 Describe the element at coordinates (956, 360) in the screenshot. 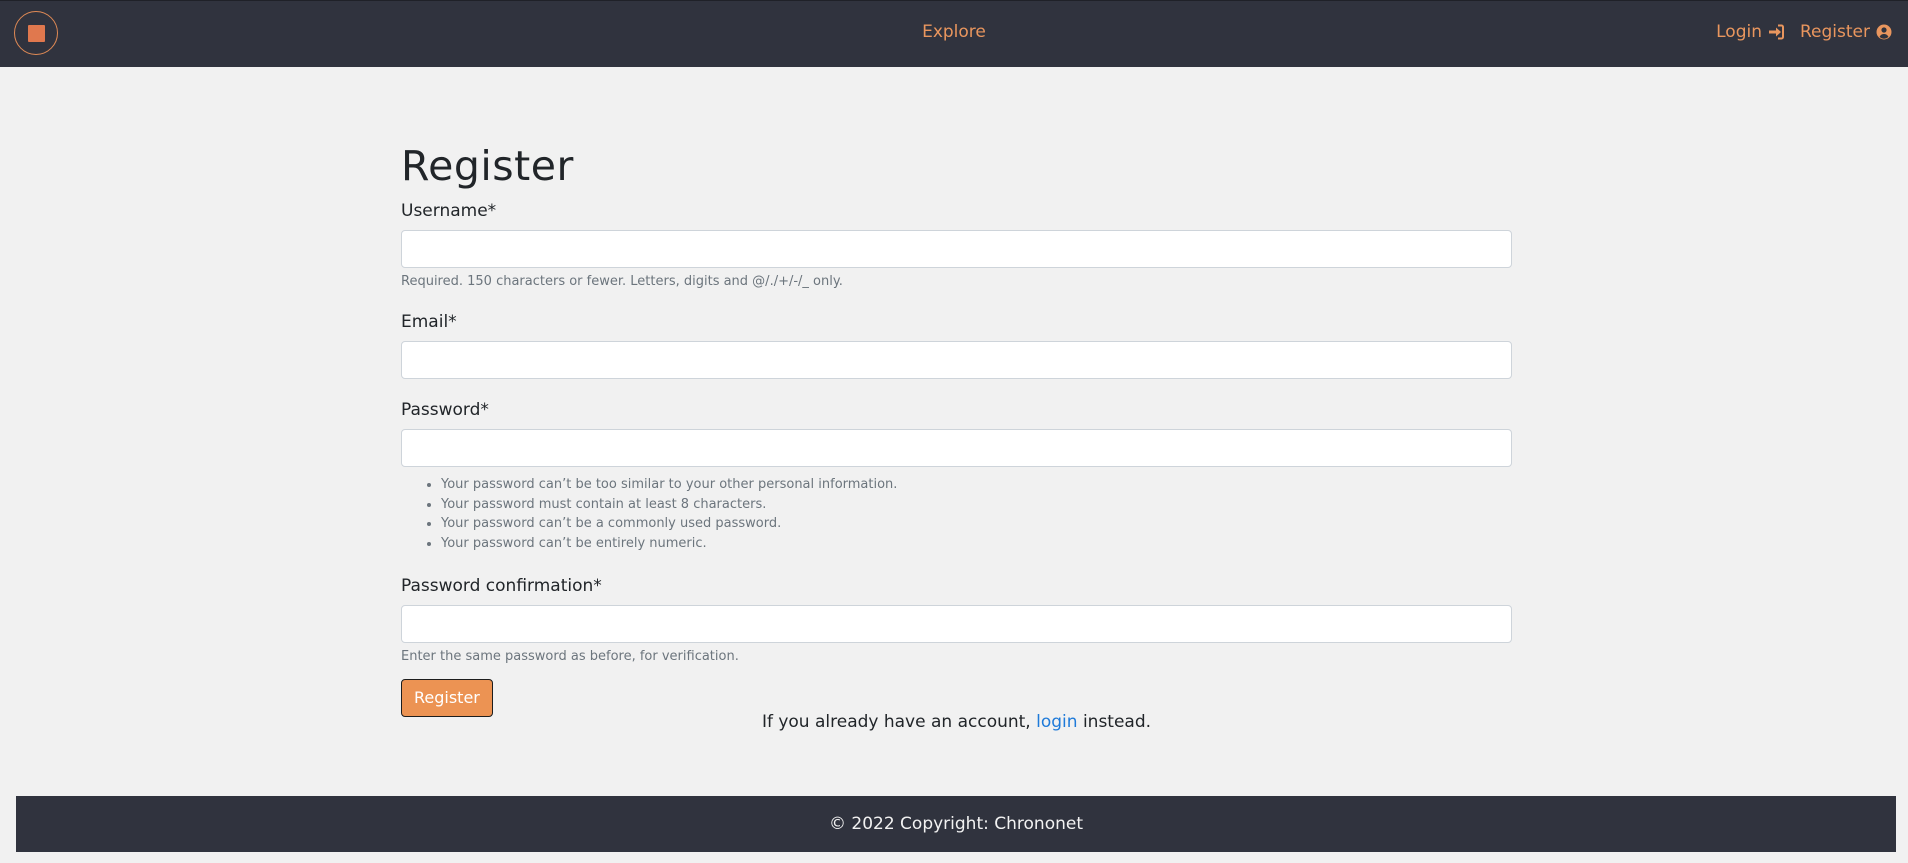

I see `email-input` at that location.